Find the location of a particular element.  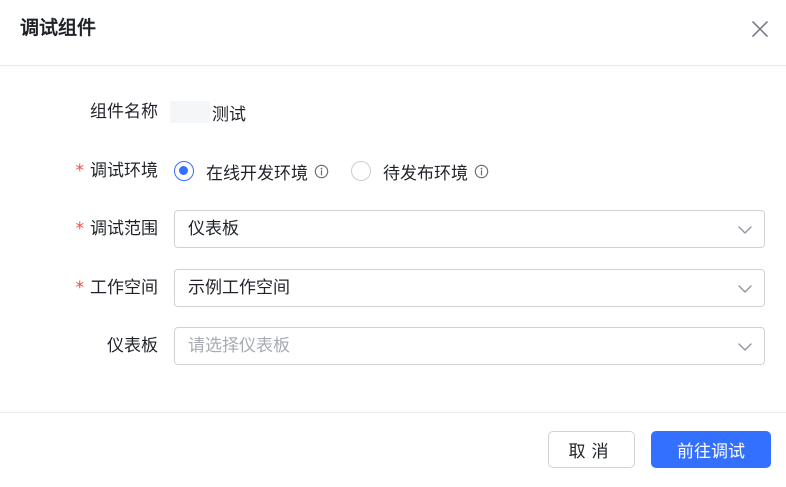

component-name-value: 测试 is located at coordinates (208, 112).